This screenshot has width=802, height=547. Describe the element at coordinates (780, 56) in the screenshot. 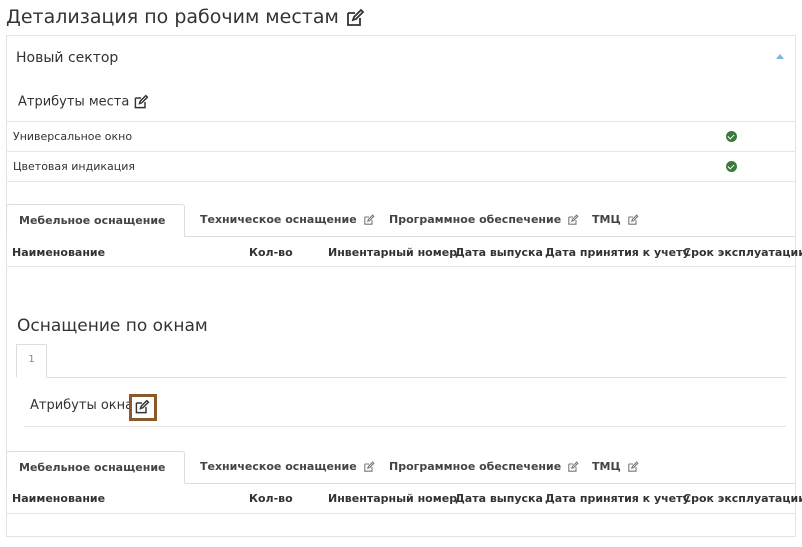

I see `collapse-caret-icon` at that location.